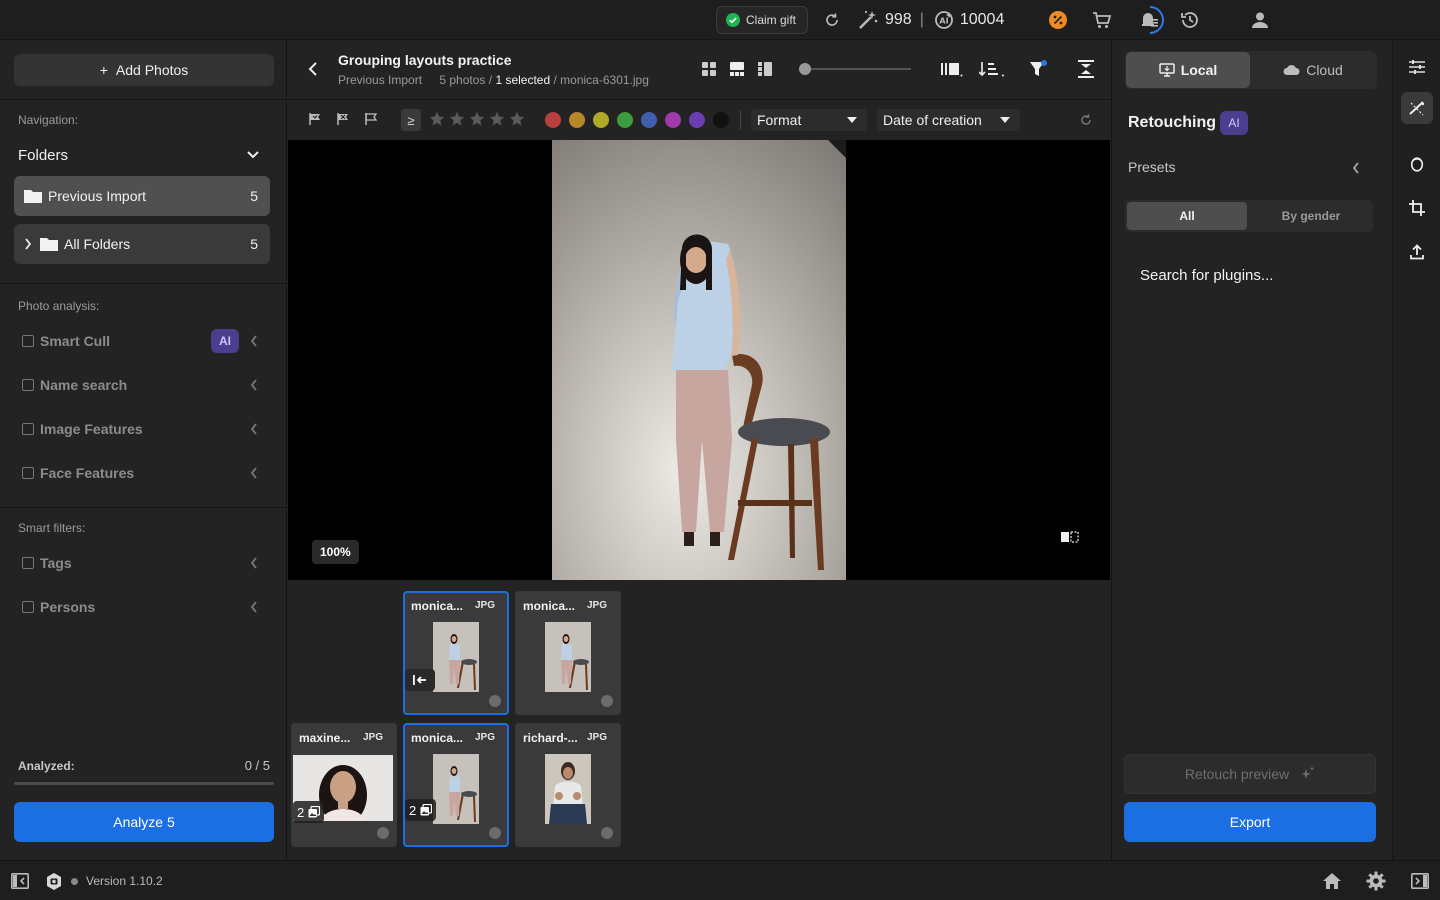 The width and height of the screenshot is (1440, 900). Describe the element at coordinates (1311, 216) in the screenshot. I see `filter-gender-button: By gender` at that location.